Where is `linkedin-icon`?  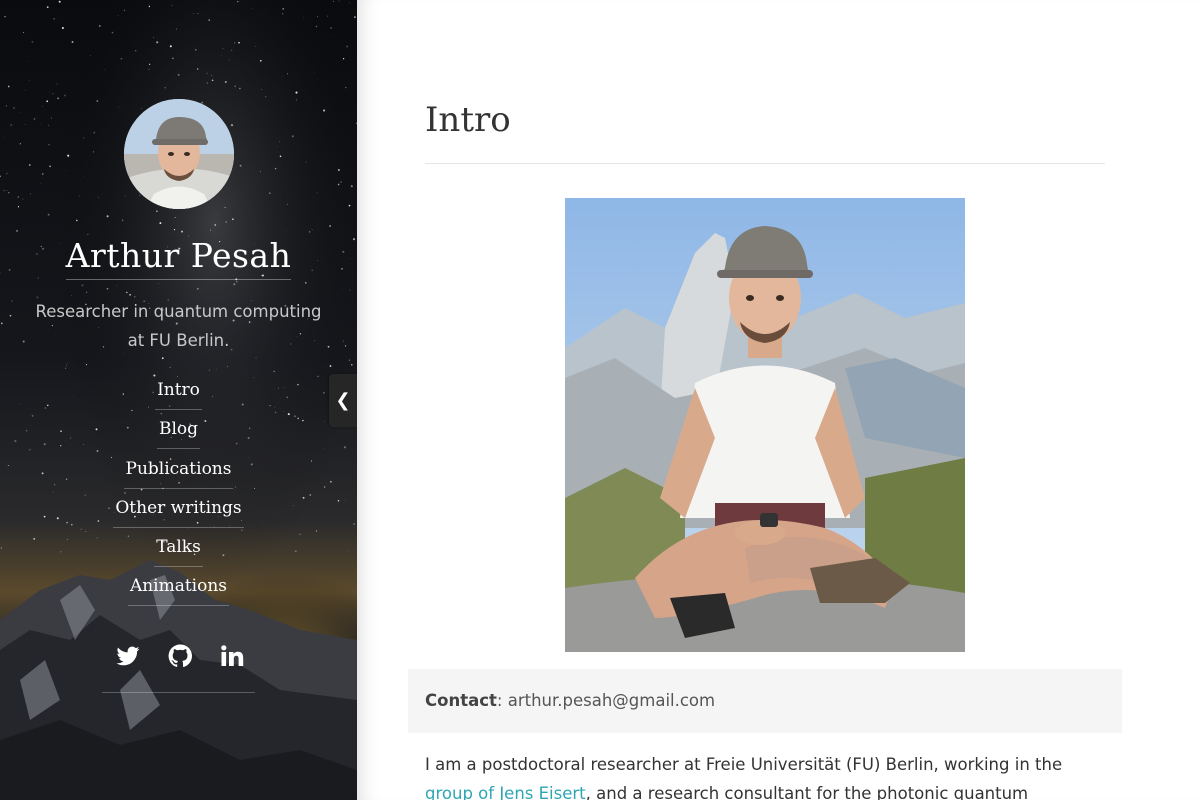 linkedin-icon is located at coordinates (232, 656).